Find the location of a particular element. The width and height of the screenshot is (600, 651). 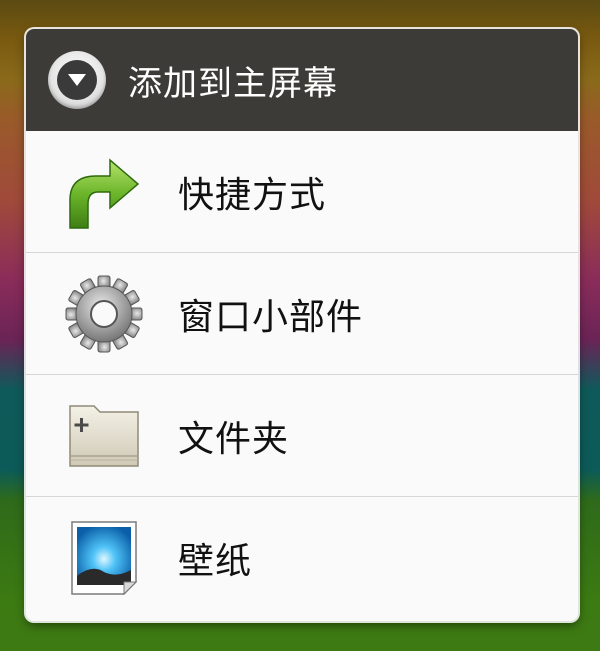

gear-icon is located at coordinates (104, 314).